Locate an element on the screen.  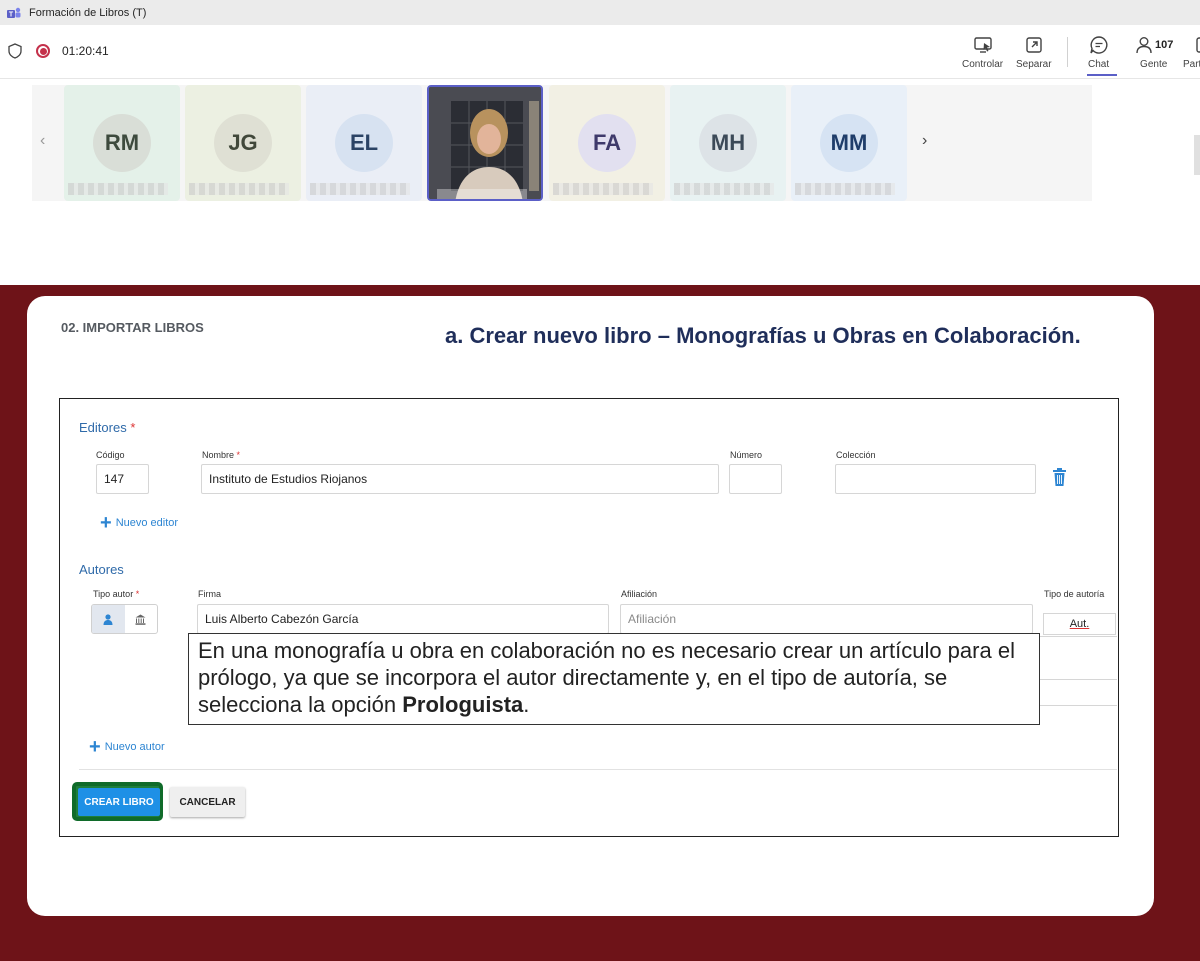
participant-avatar: MM is located at coordinates (849, 143).